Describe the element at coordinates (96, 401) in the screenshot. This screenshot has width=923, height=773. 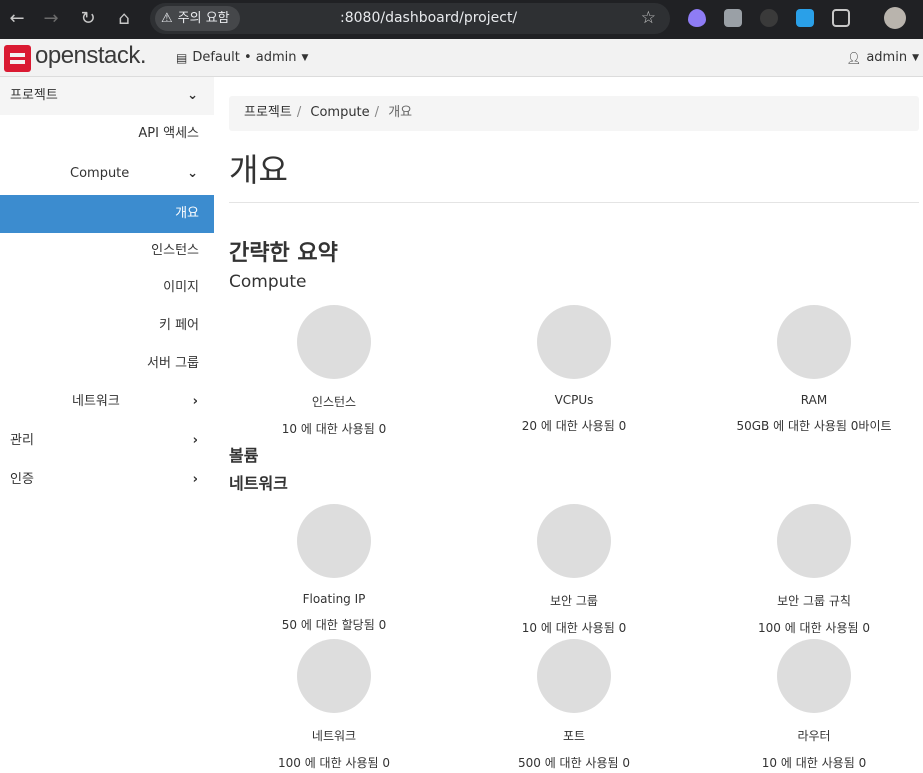
I see `sidebar-item-label: 네트워크` at that location.